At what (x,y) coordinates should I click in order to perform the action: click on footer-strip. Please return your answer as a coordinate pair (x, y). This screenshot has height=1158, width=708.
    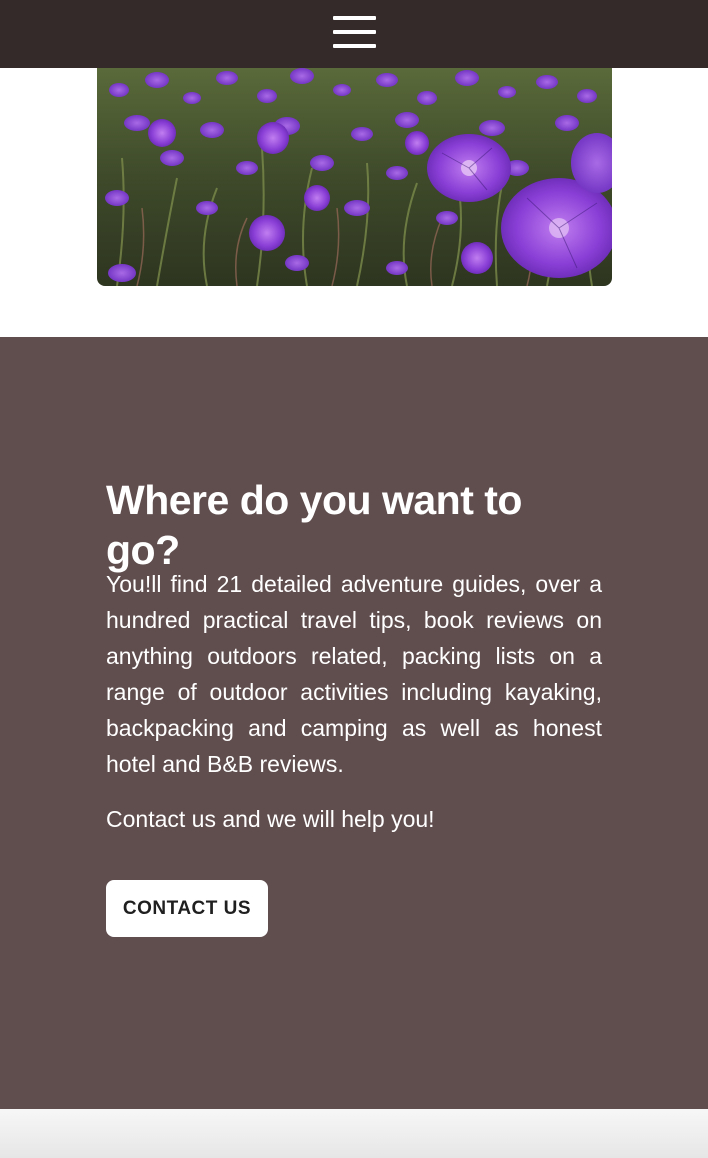
    Looking at the image, I should click on (354, 1133).